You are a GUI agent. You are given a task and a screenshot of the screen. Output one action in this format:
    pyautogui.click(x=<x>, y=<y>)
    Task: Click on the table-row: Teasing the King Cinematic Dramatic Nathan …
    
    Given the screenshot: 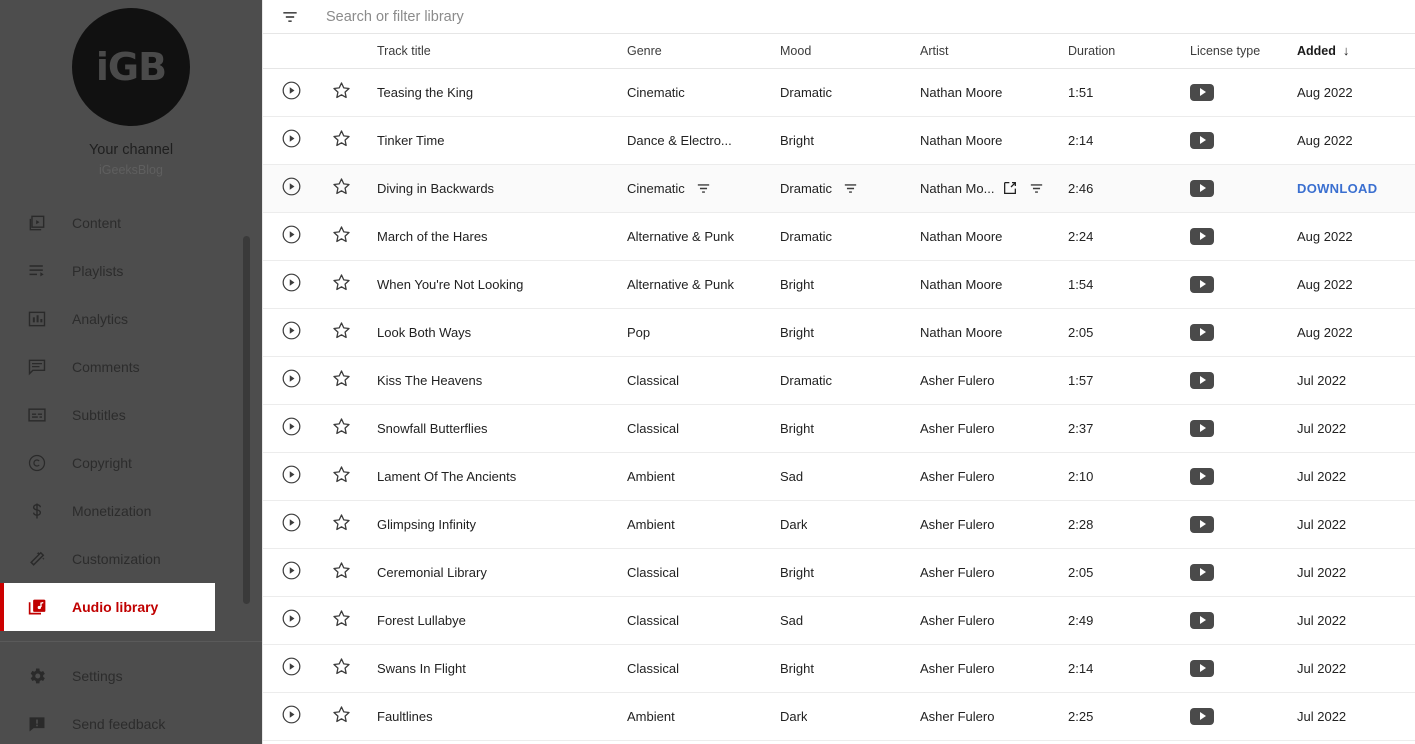 What is the action you would take?
    pyautogui.click(x=839, y=92)
    